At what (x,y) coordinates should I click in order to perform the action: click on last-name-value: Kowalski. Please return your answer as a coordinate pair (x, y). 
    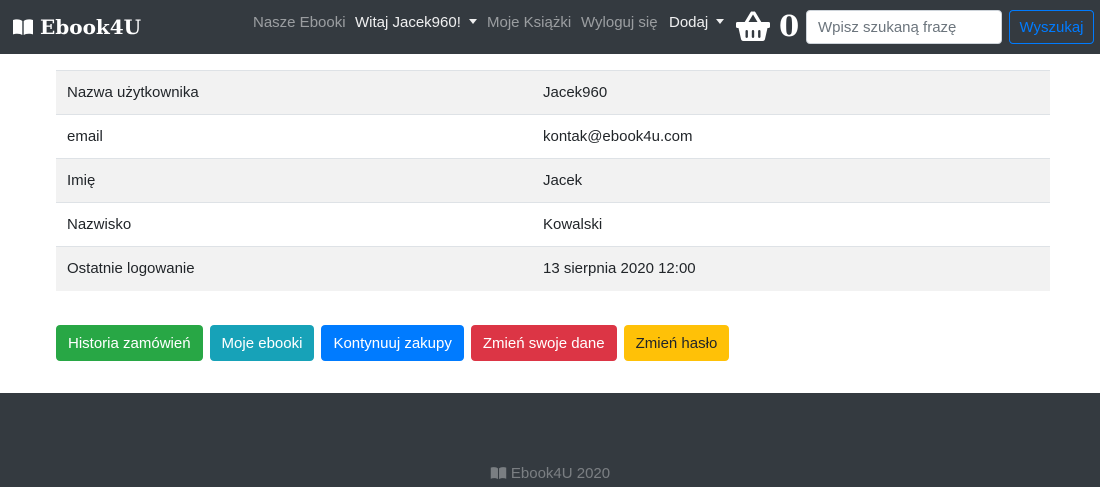
    Looking at the image, I should click on (791, 224).